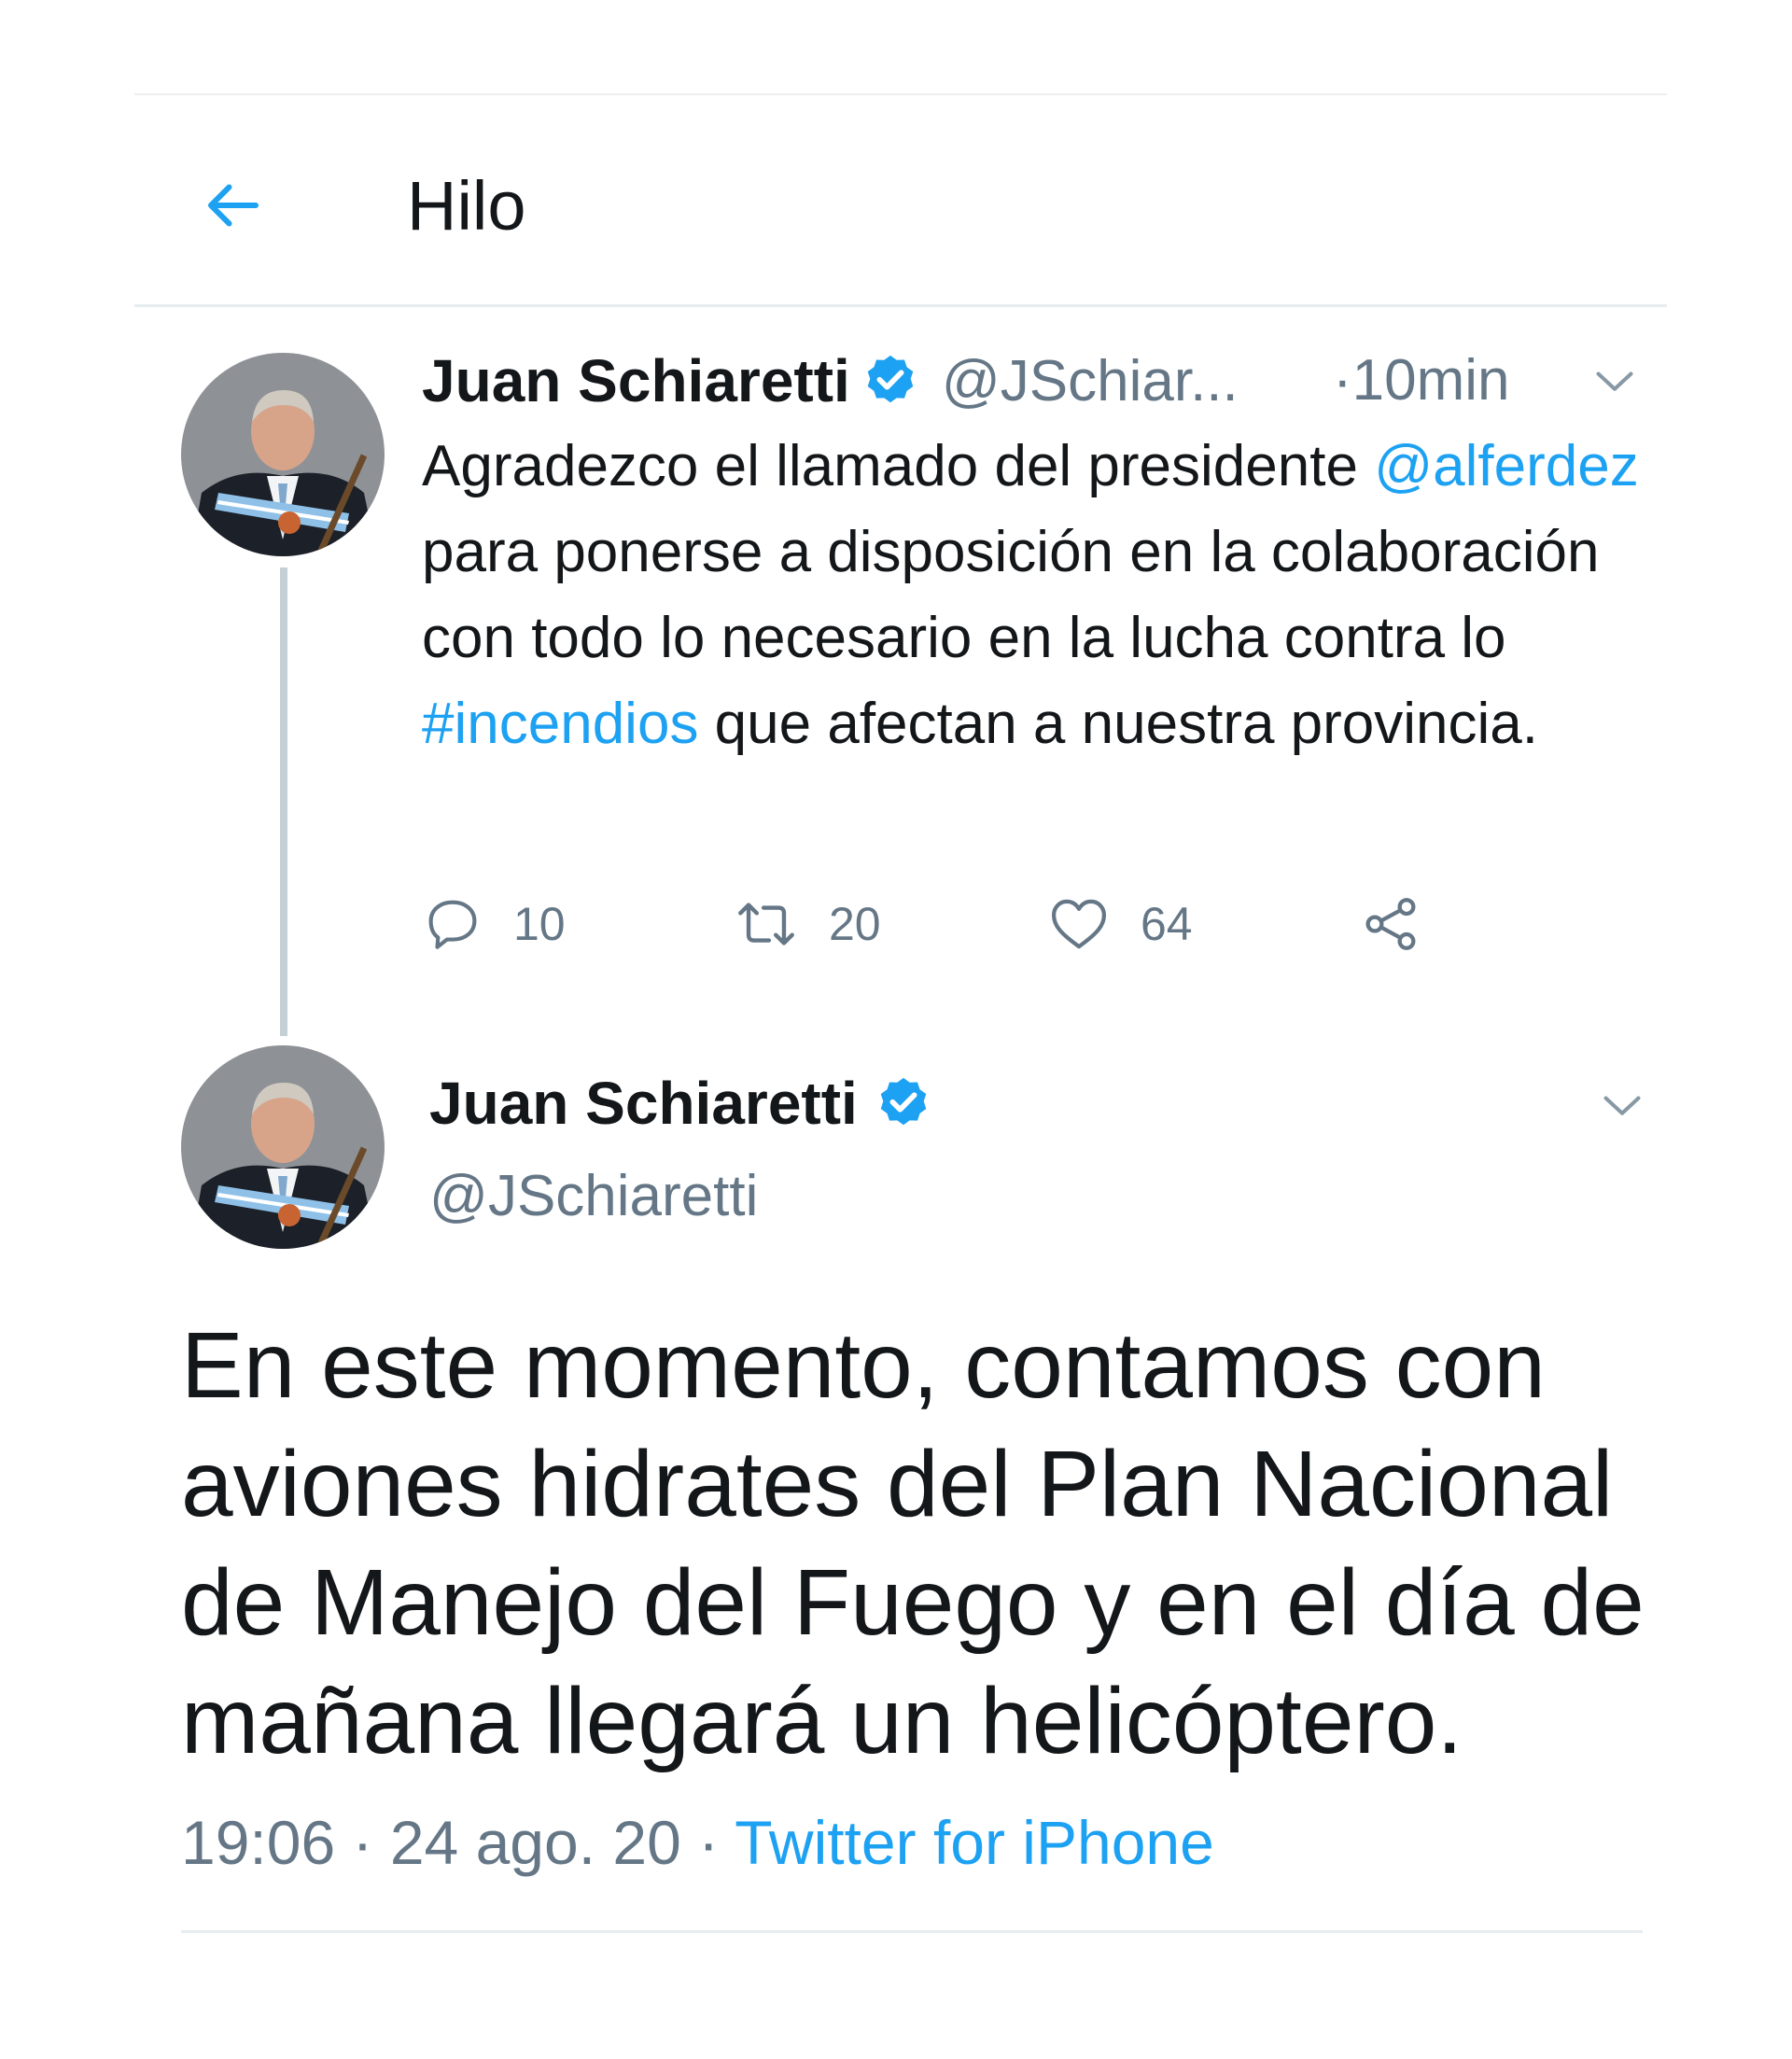 The width and height of the screenshot is (1792, 2059). What do you see at coordinates (1120, 924) in the screenshot?
I see `like-button: 64` at bounding box center [1120, 924].